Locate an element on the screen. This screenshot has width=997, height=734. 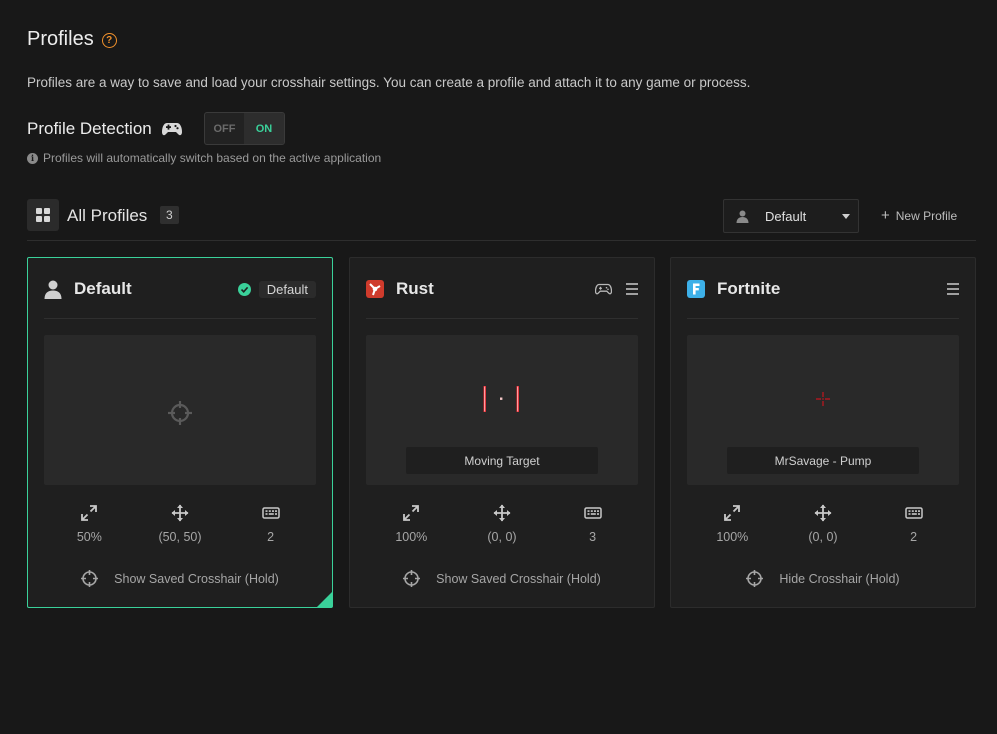
scale-stat: 50% is located at coordinates (89, 524).